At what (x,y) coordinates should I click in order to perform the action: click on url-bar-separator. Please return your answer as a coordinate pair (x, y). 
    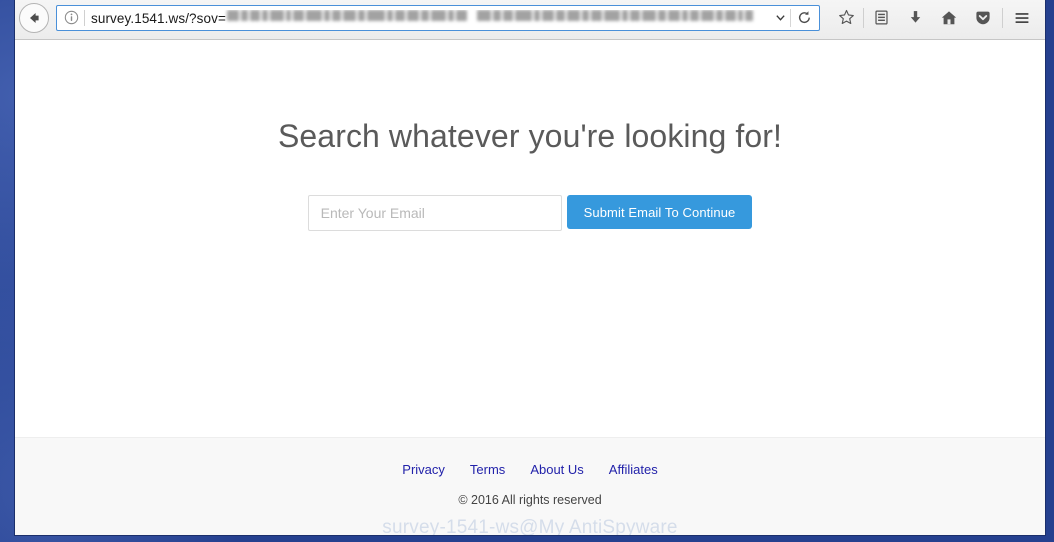
    Looking at the image, I should click on (84, 17).